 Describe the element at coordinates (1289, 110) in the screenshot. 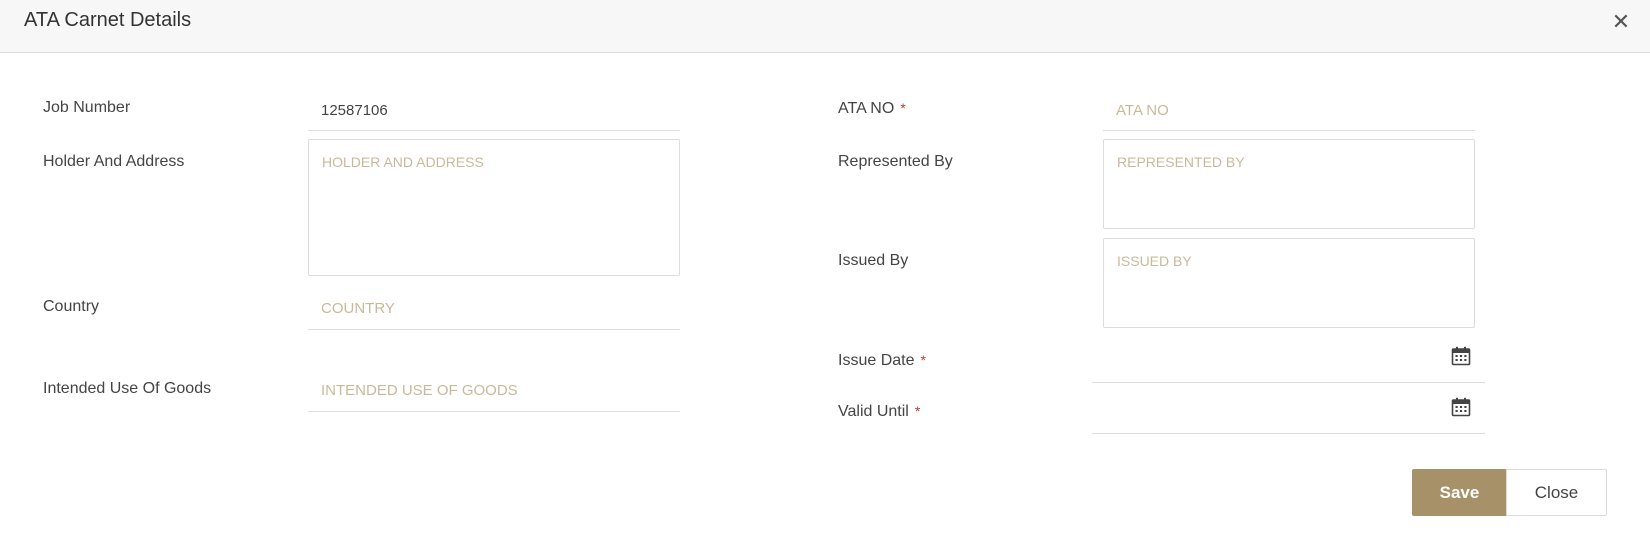

I see `ata-no-input` at that location.